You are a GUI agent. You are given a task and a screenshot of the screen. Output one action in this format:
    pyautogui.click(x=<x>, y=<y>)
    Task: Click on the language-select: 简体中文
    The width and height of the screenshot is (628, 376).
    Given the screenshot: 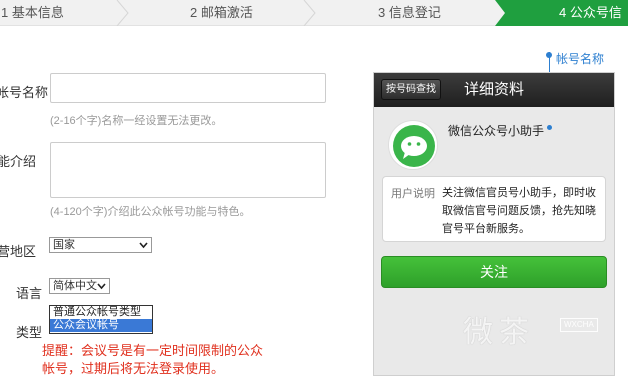 What is the action you would take?
    pyautogui.click(x=79, y=286)
    